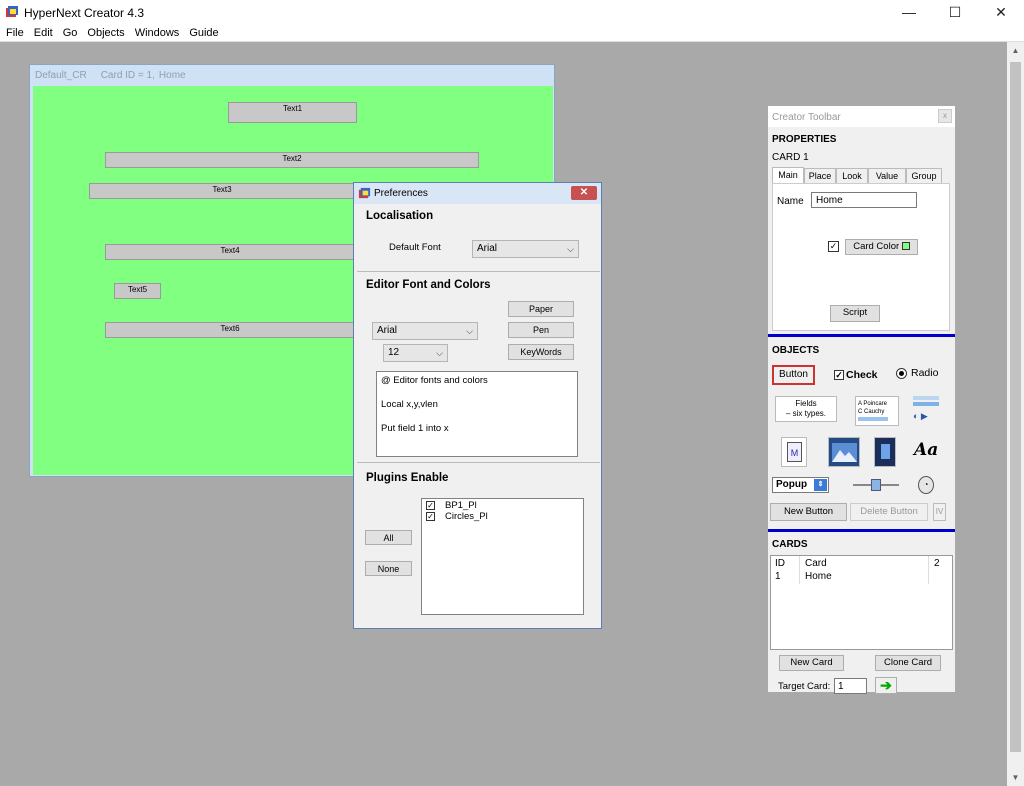  I want to click on movie-icon: M, so click(794, 452).